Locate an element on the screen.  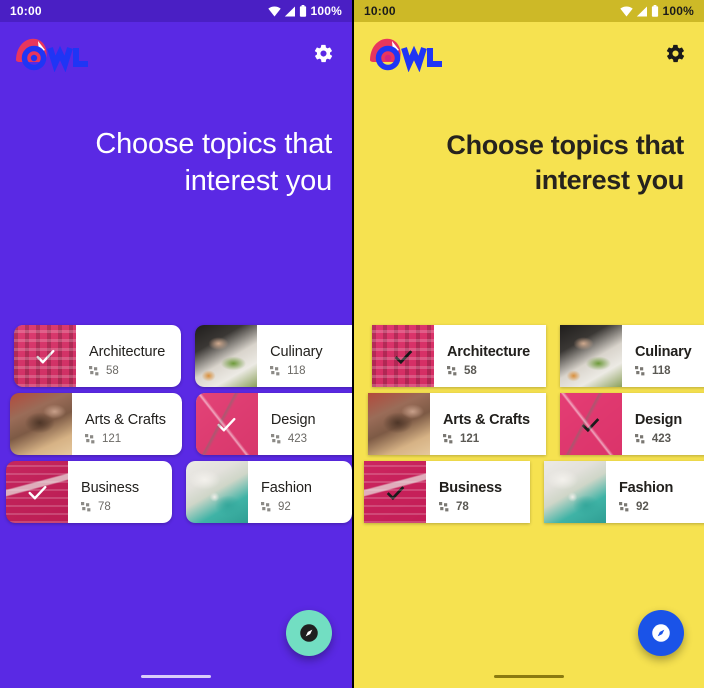
topic-name: Design is located at coordinates (293, 420).